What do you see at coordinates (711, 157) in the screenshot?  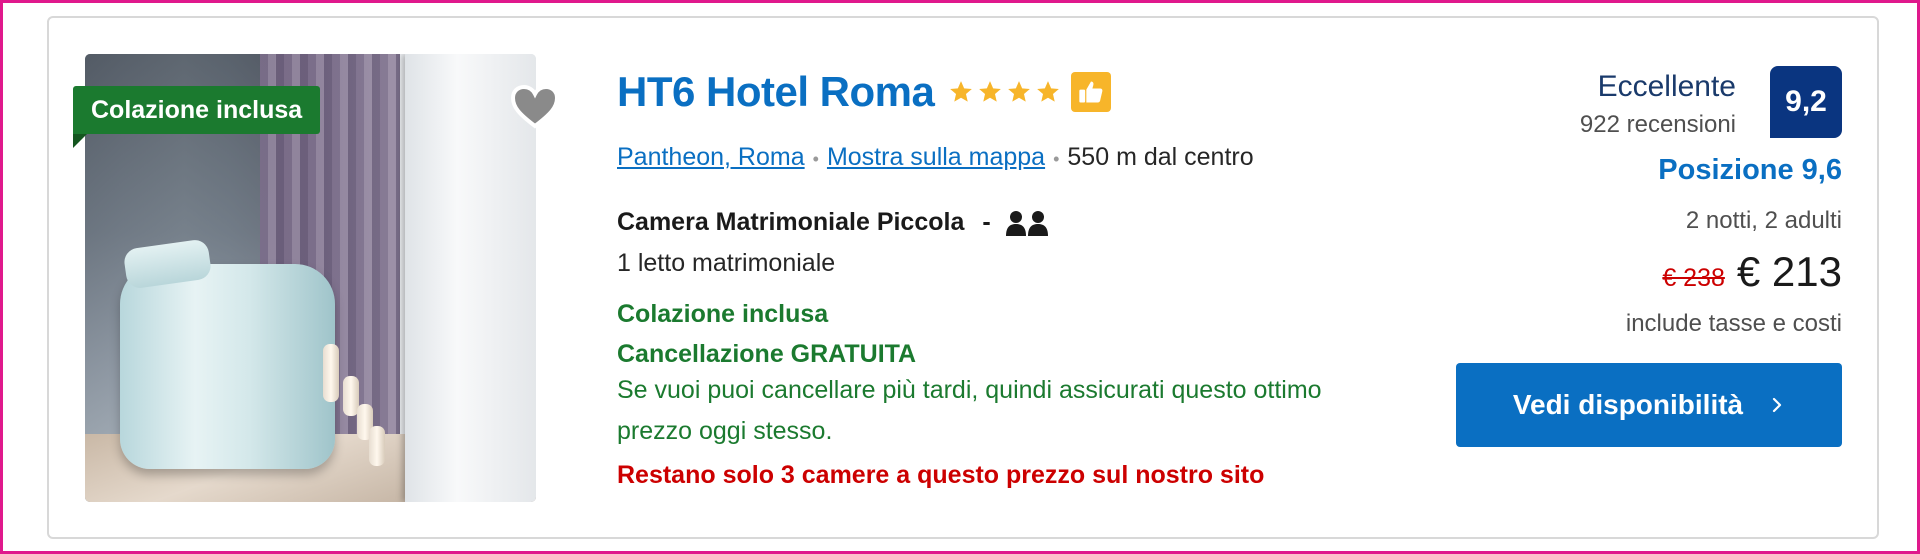 I see `location-link: Pantheon, Roma` at bounding box center [711, 157].